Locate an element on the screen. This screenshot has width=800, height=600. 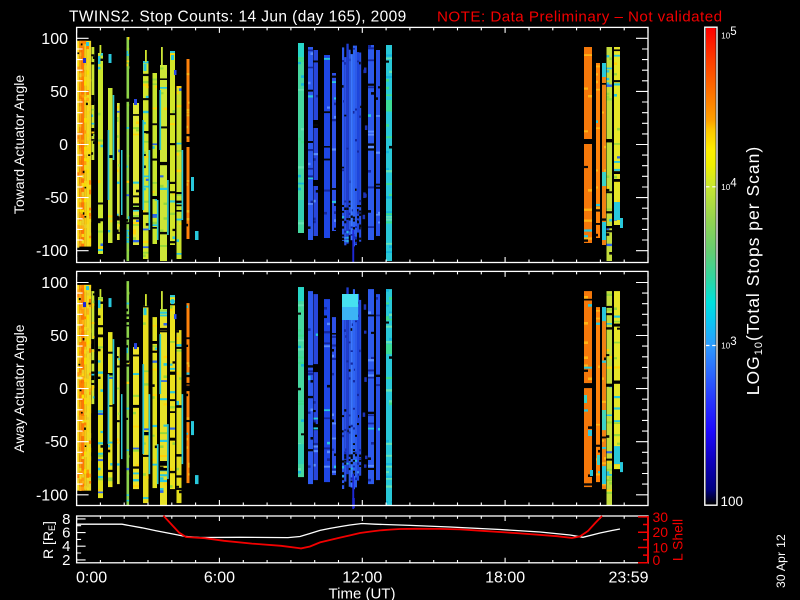
svg-text: 6:00 is located at coordinates (219, 578).